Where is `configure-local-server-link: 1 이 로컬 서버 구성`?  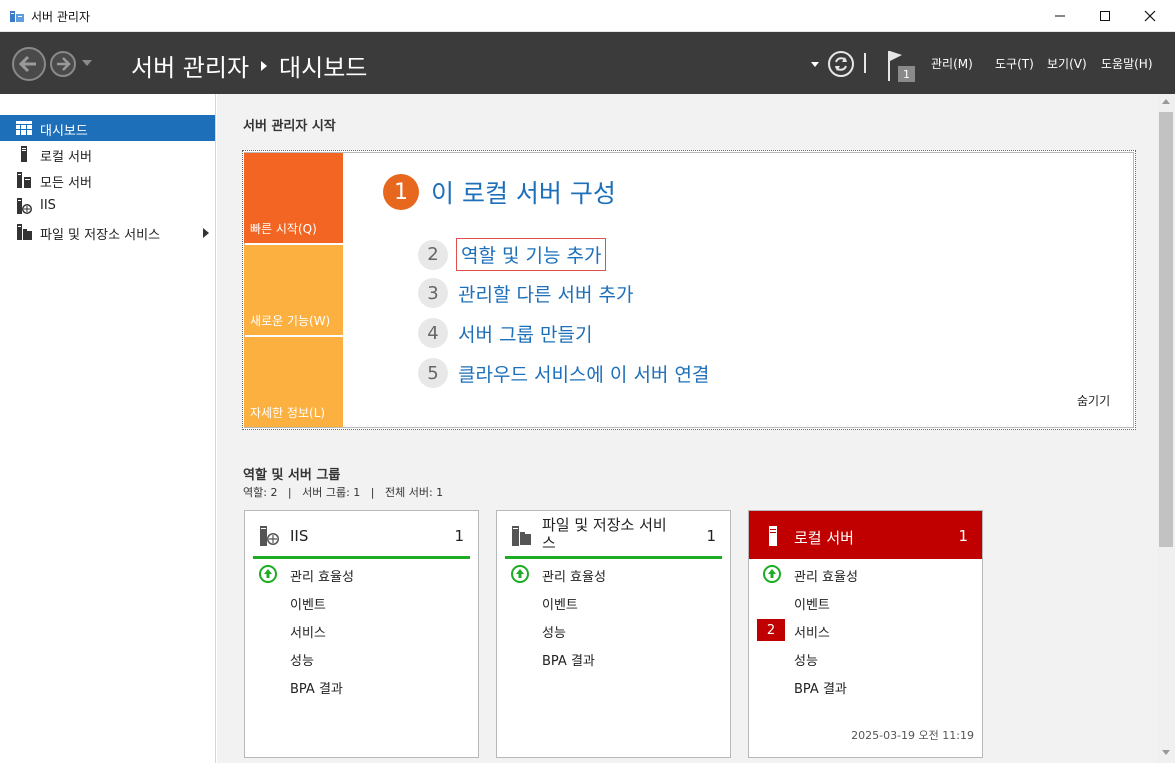 configure-local-server-link: 1 이 로컬 서버 구성 is located at coordinates (499, 192).